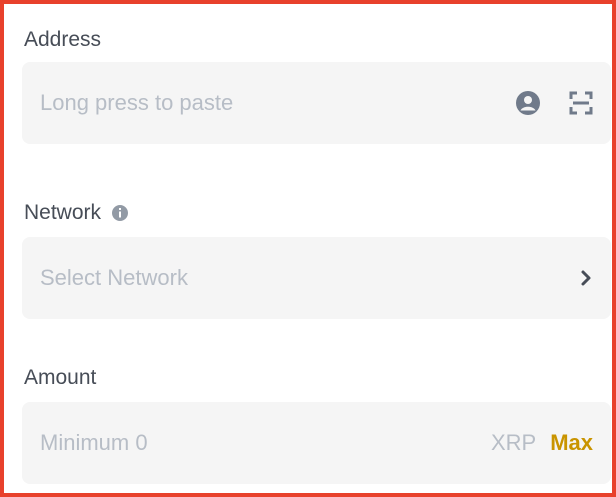  I want to click on contact-book-icon, so click(528, 103).